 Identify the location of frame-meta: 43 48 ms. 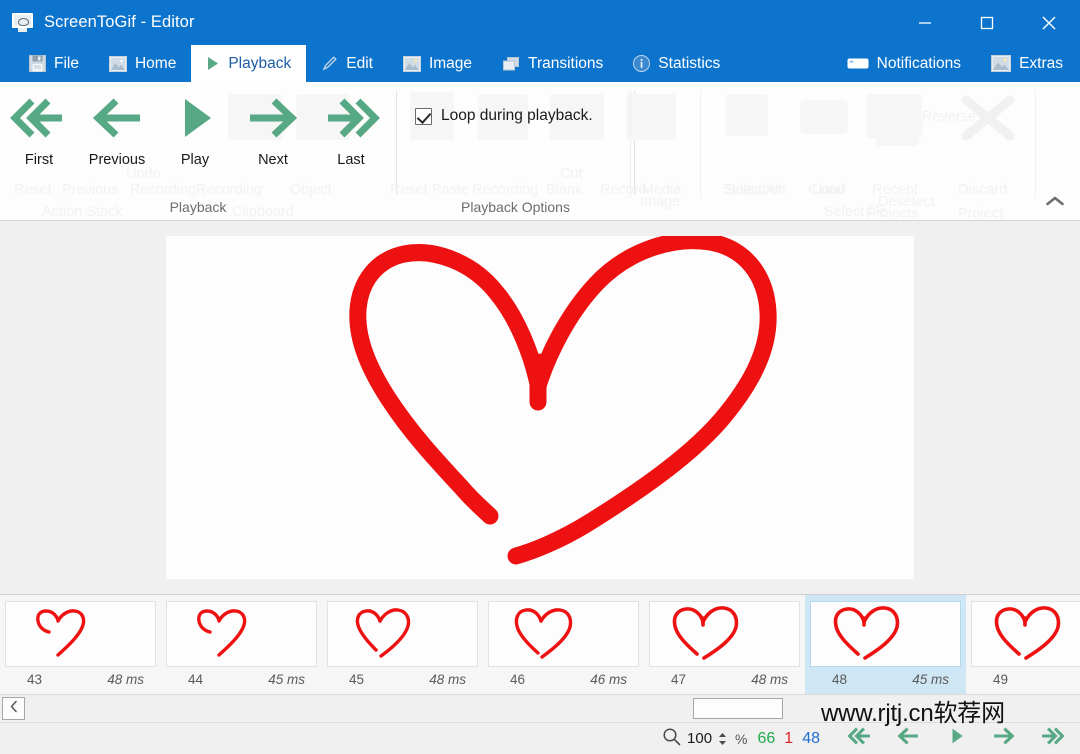
(80, 677).